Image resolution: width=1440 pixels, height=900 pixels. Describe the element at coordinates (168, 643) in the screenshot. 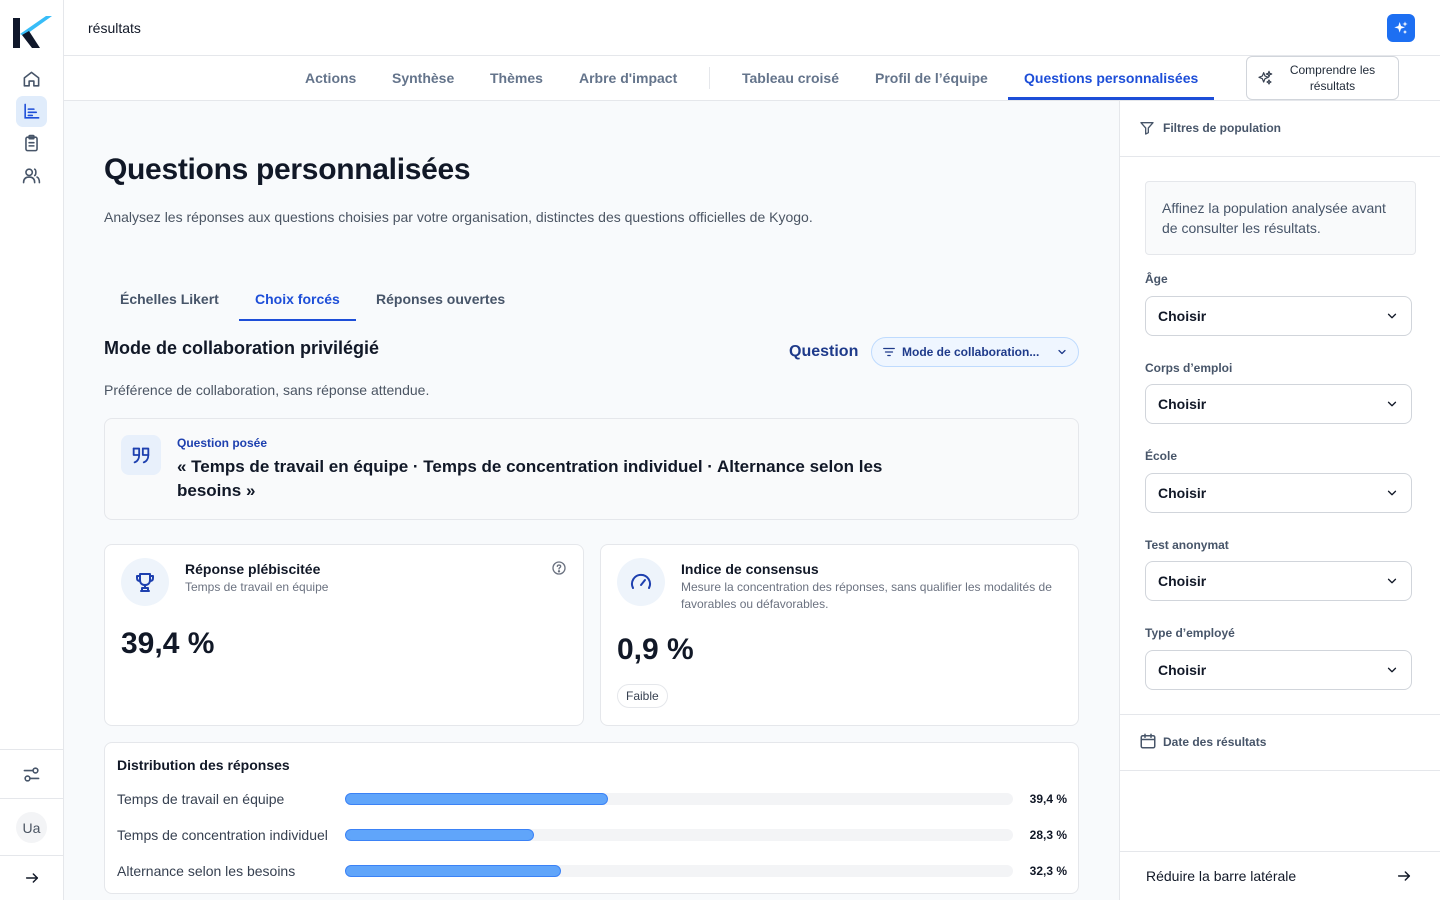

I see `kpi-value: 39,4 %` at that location.